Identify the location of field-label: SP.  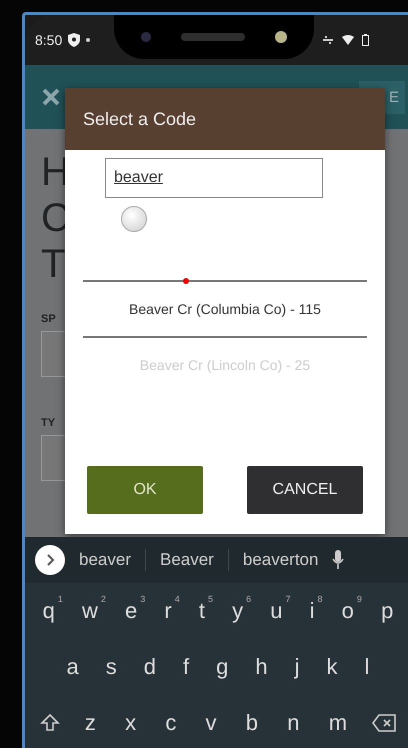
(49, 319).